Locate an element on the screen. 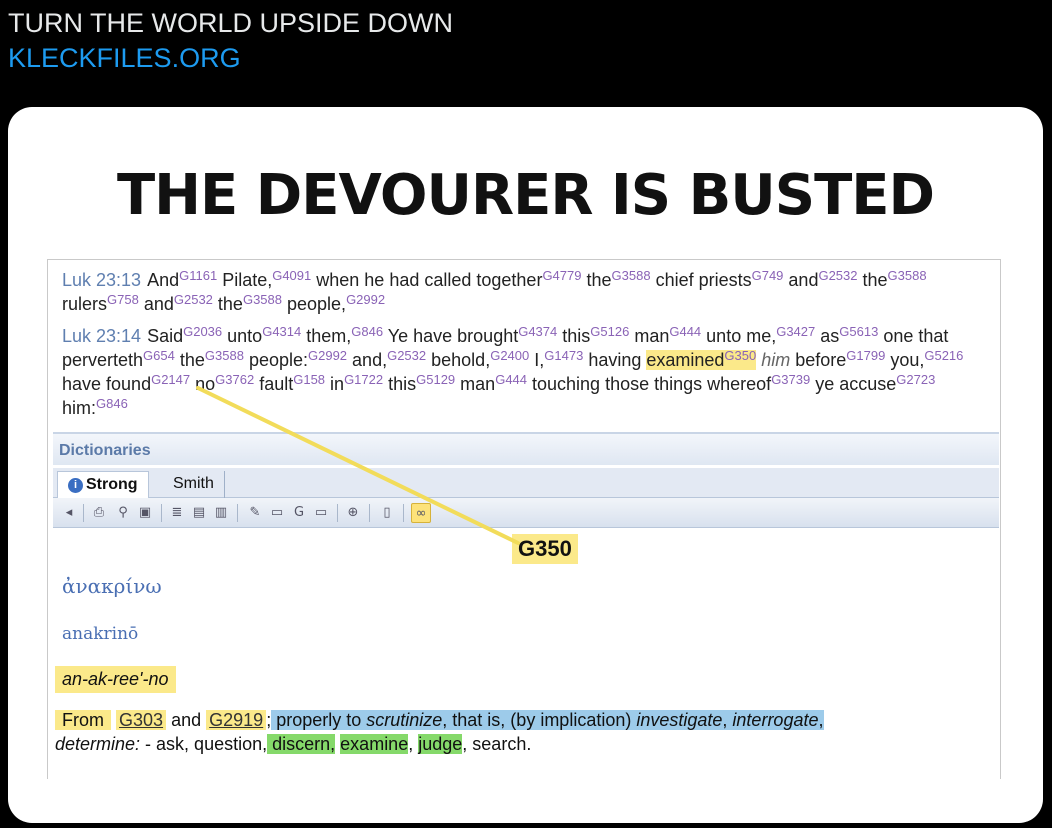 This screenshot has height=828, width=1052. strongs-tag: G5216 is located at coordinates (943, 355).